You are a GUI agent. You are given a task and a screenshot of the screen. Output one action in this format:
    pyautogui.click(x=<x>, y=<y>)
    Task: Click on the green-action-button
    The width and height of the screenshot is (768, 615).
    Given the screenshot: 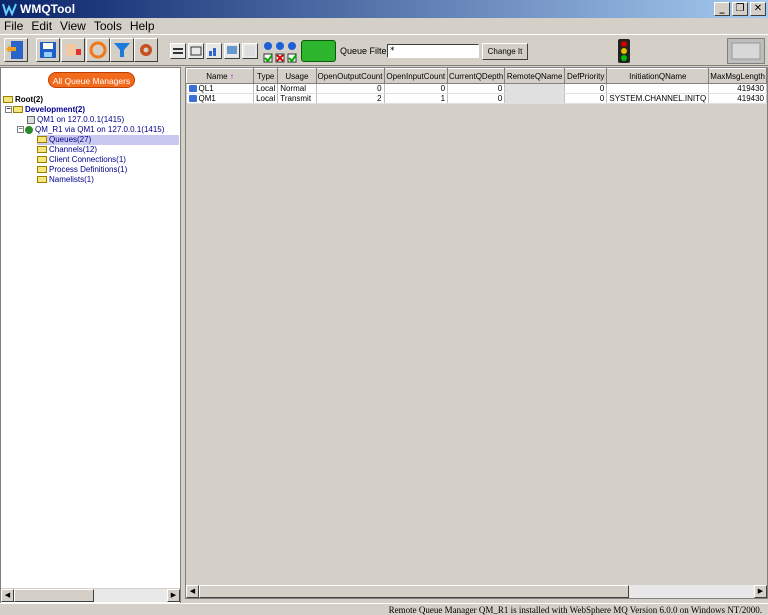 What is the action you would take?
    pyautogui.click(x=318, y=51)
    